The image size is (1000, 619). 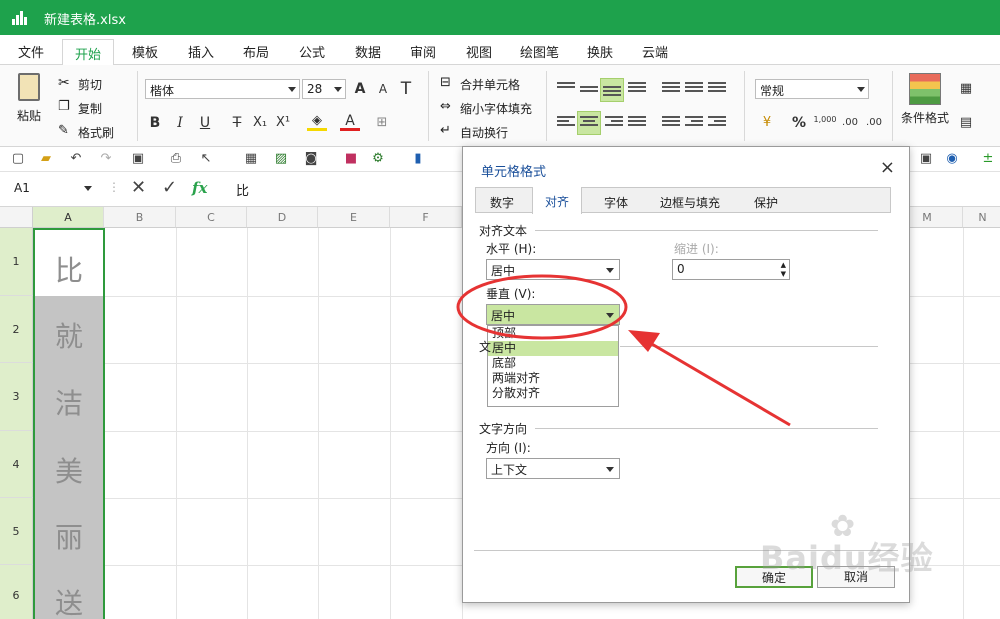 I want to click on column-header-b: B, so click(x=140, y=217).